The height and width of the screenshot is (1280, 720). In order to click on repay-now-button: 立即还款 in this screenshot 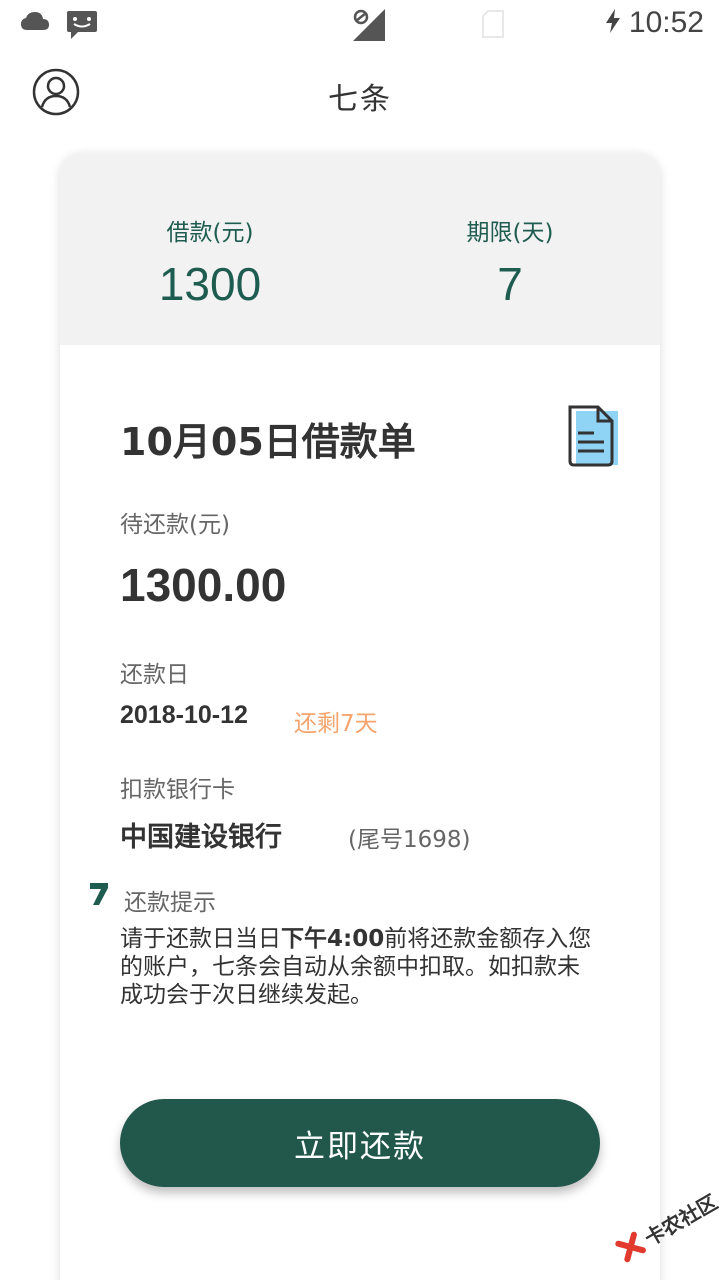, I will do `click(360, 1143)`.